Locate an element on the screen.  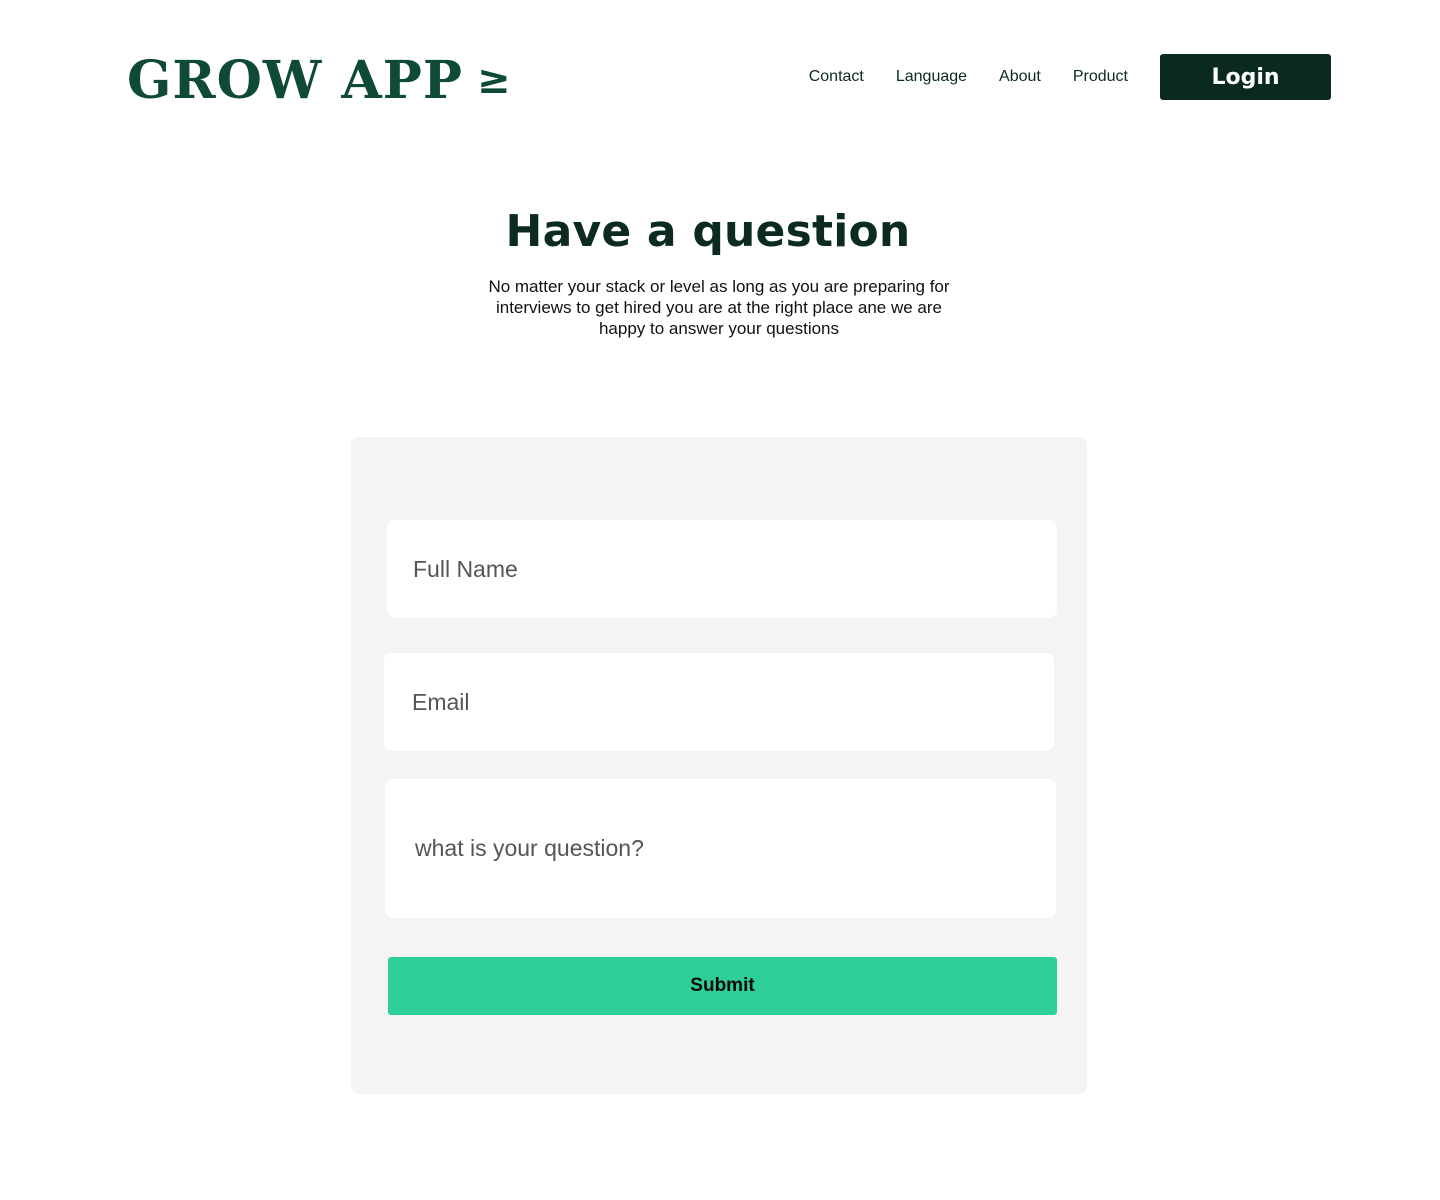
top-nav: Contact Language About Product Login is located at coordinates (1070, 77).